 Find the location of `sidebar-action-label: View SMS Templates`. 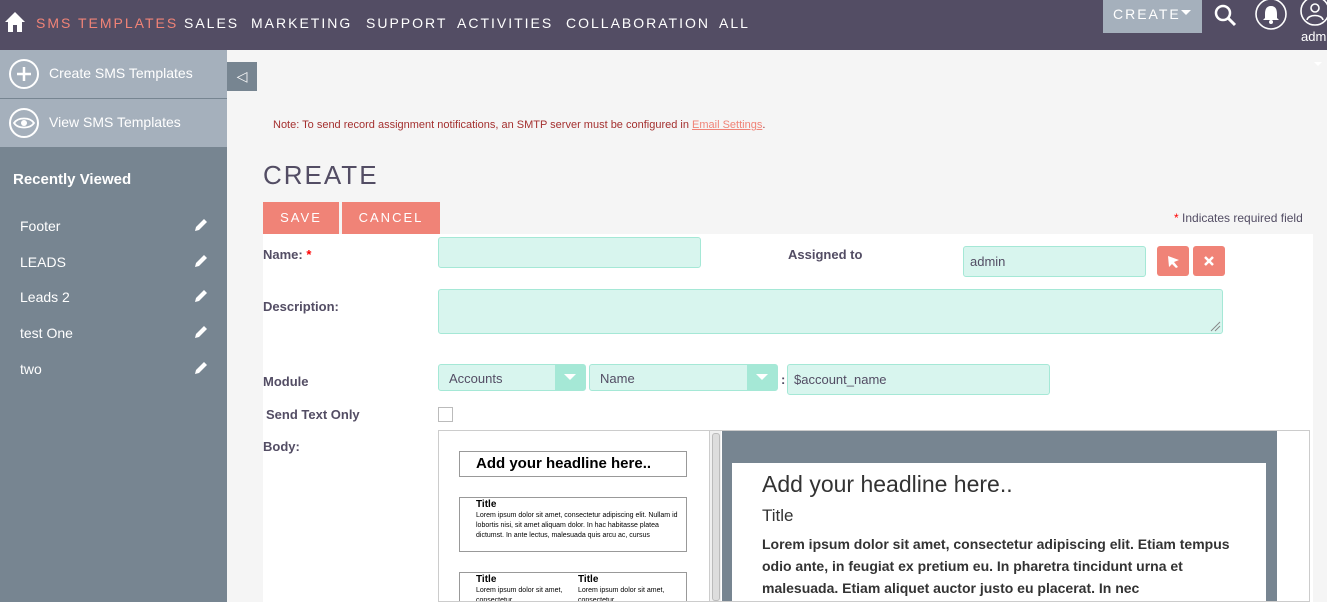

sidebar-action-label: View SMS Templates is located at coordinates (115, 122).